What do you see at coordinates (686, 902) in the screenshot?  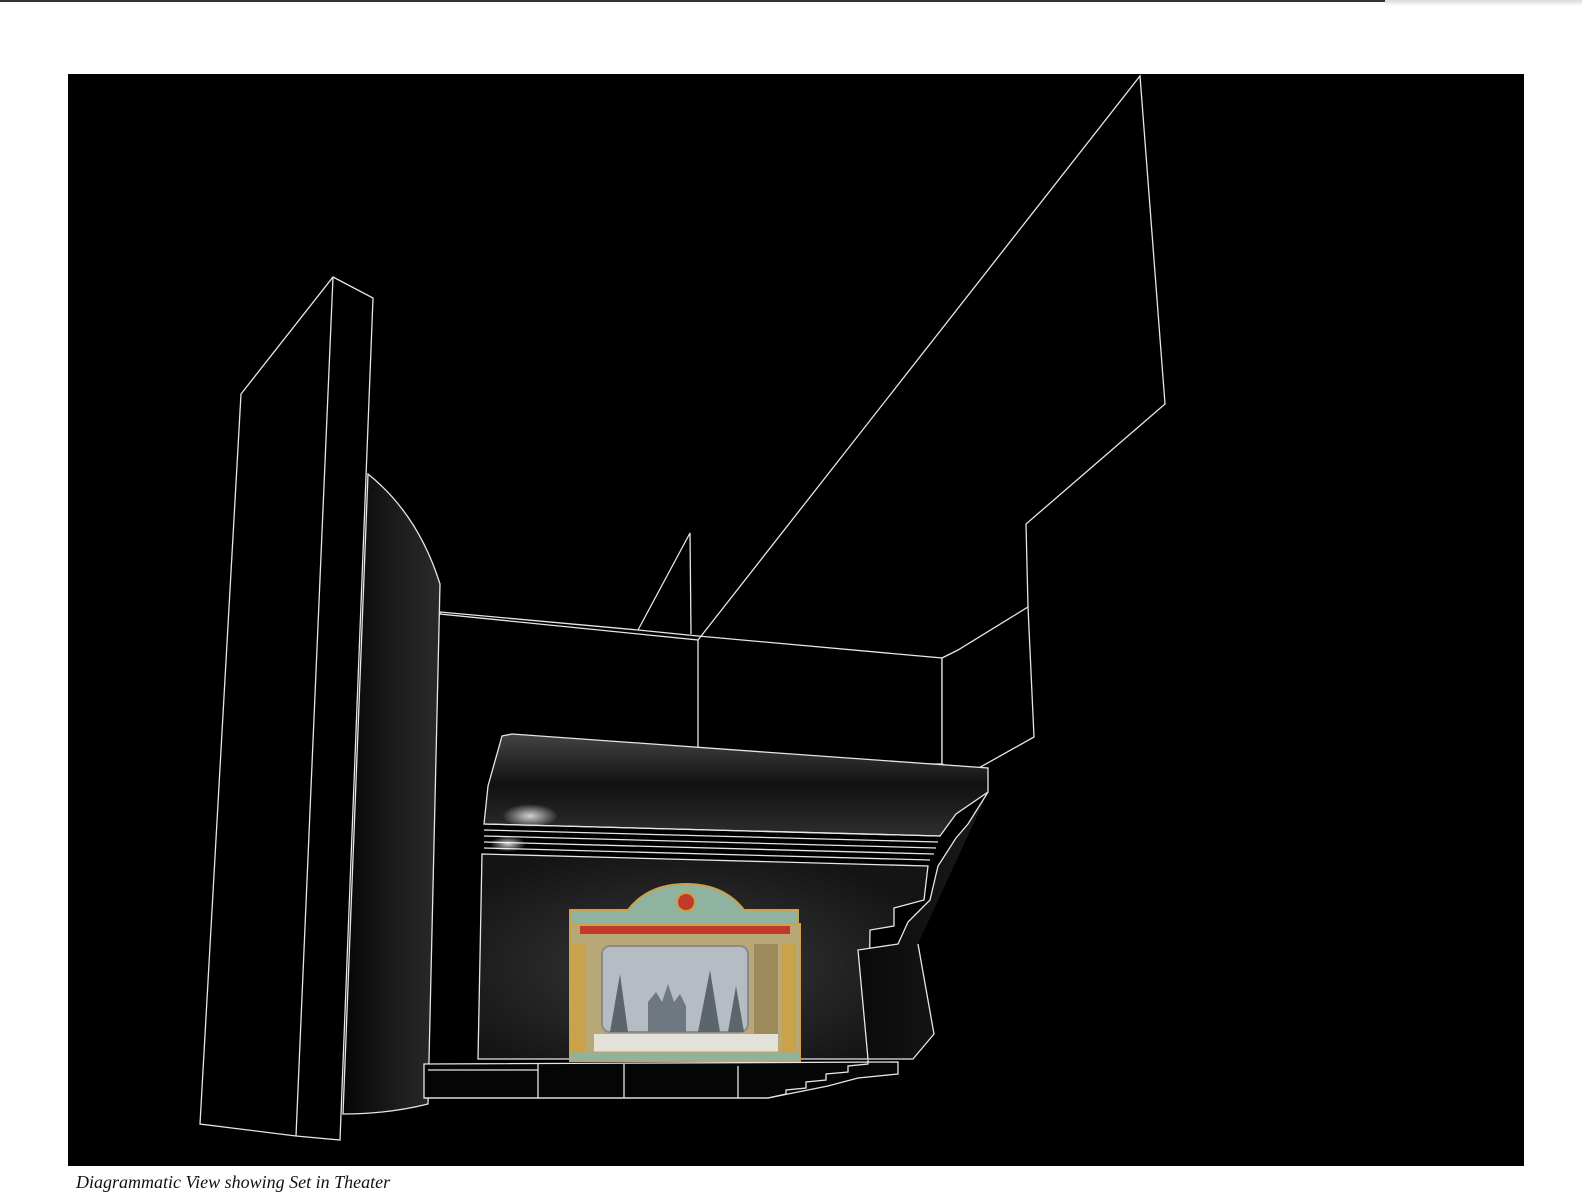 I see `crest-icon` at bounding box center [686, 902].